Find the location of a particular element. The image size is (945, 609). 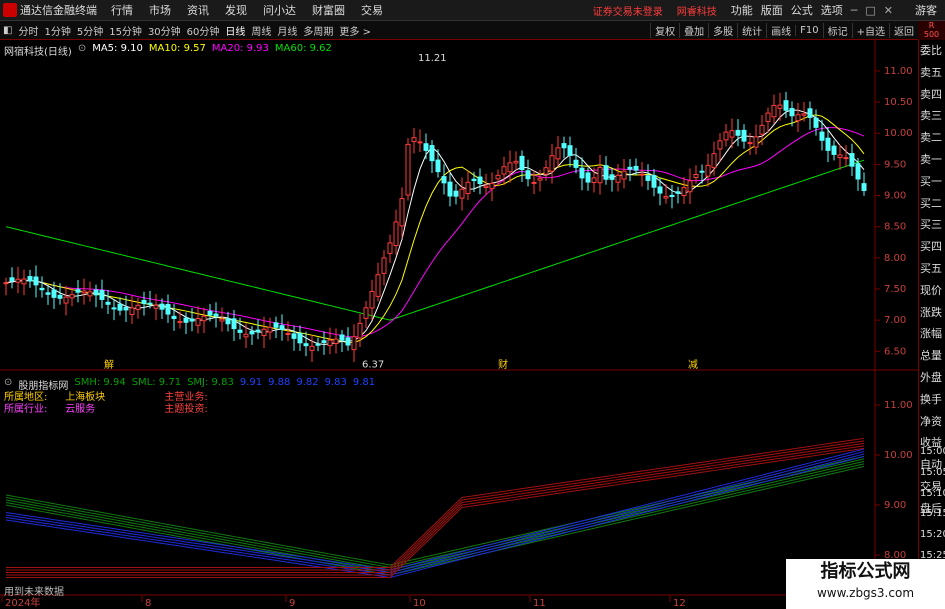

stock-name: 网宿科技(日线) is located at coordinates (38, 50).